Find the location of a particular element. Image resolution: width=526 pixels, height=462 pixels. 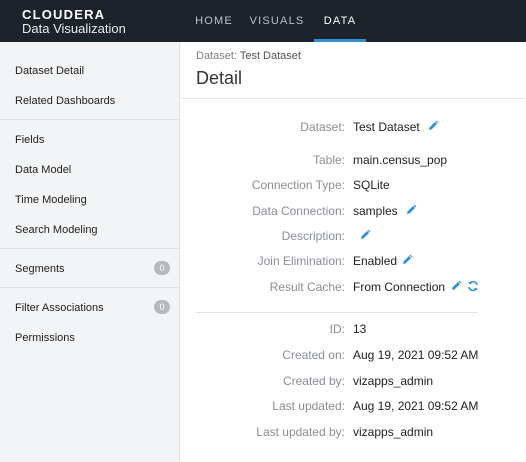

detail-row-connection-type: Connection Type: SQLite is located at coordinates (353, 185).